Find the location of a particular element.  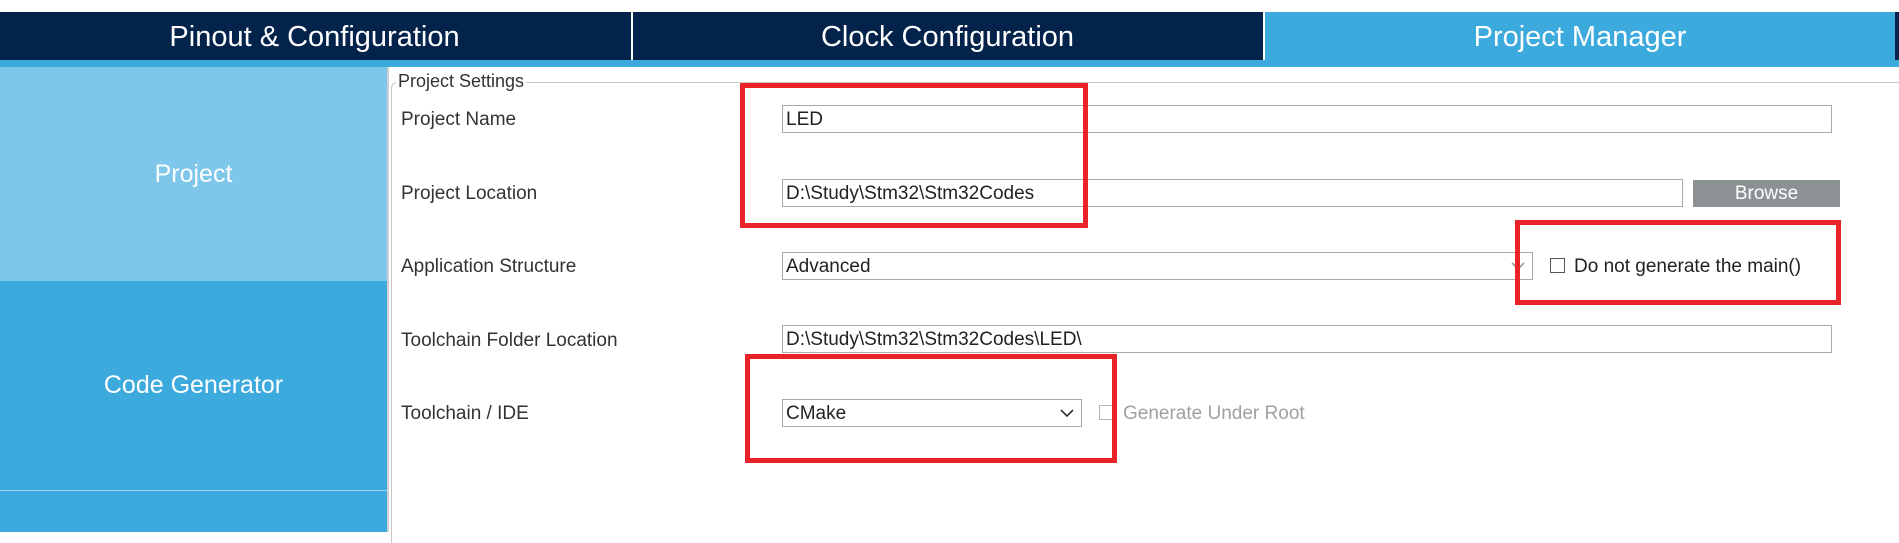

toolchain-folder-input: D:\Study\Stm32\Stm32Codes\LED\ is located at coordinates (1307, 339).